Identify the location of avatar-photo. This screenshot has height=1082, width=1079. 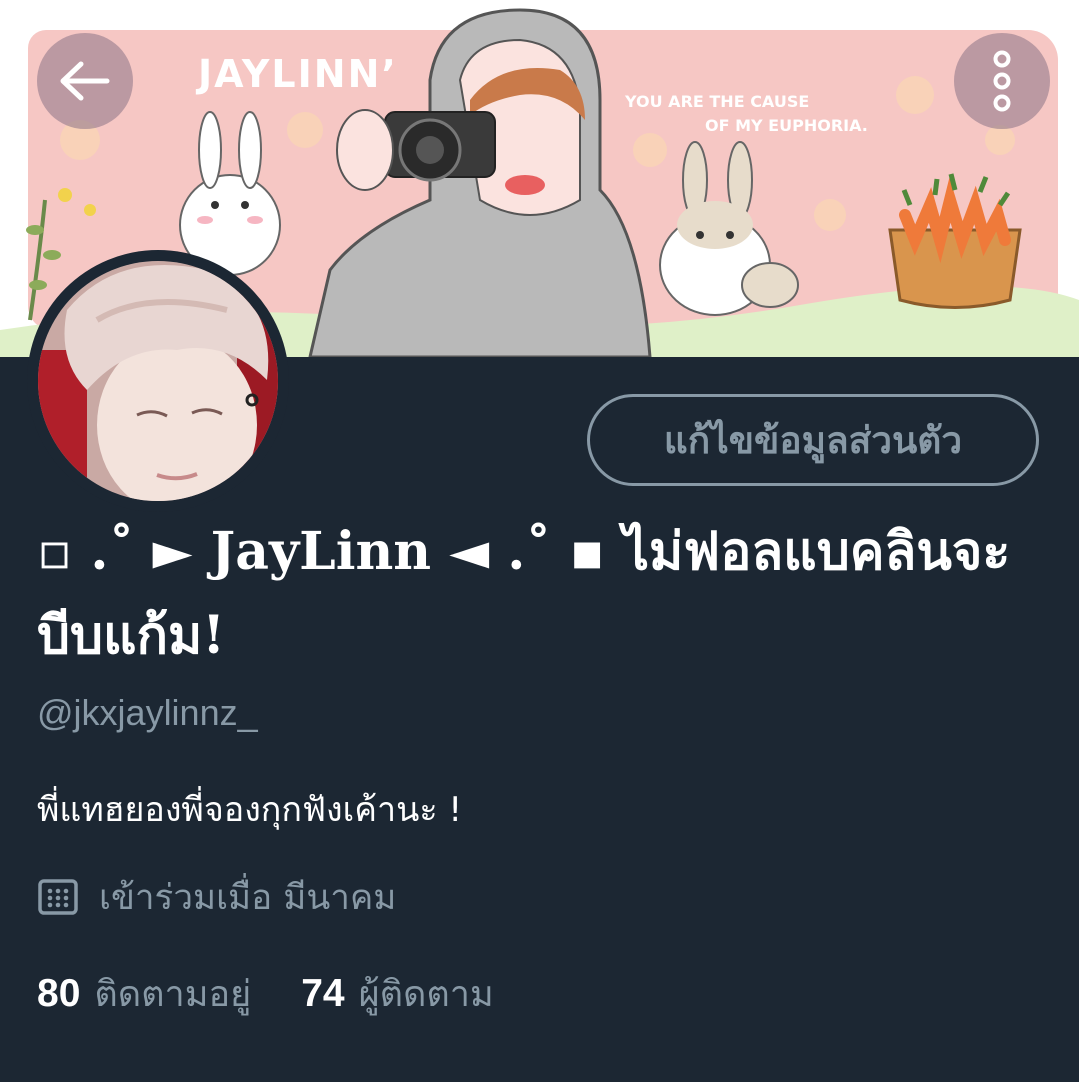
(158, 381).